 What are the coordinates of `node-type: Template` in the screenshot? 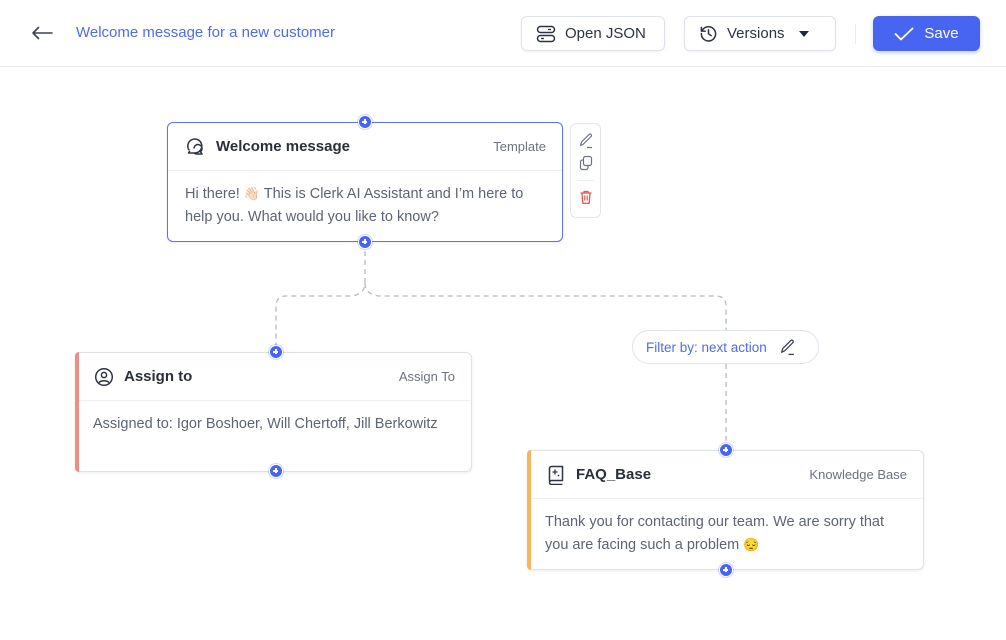 It's located at (519, 146).